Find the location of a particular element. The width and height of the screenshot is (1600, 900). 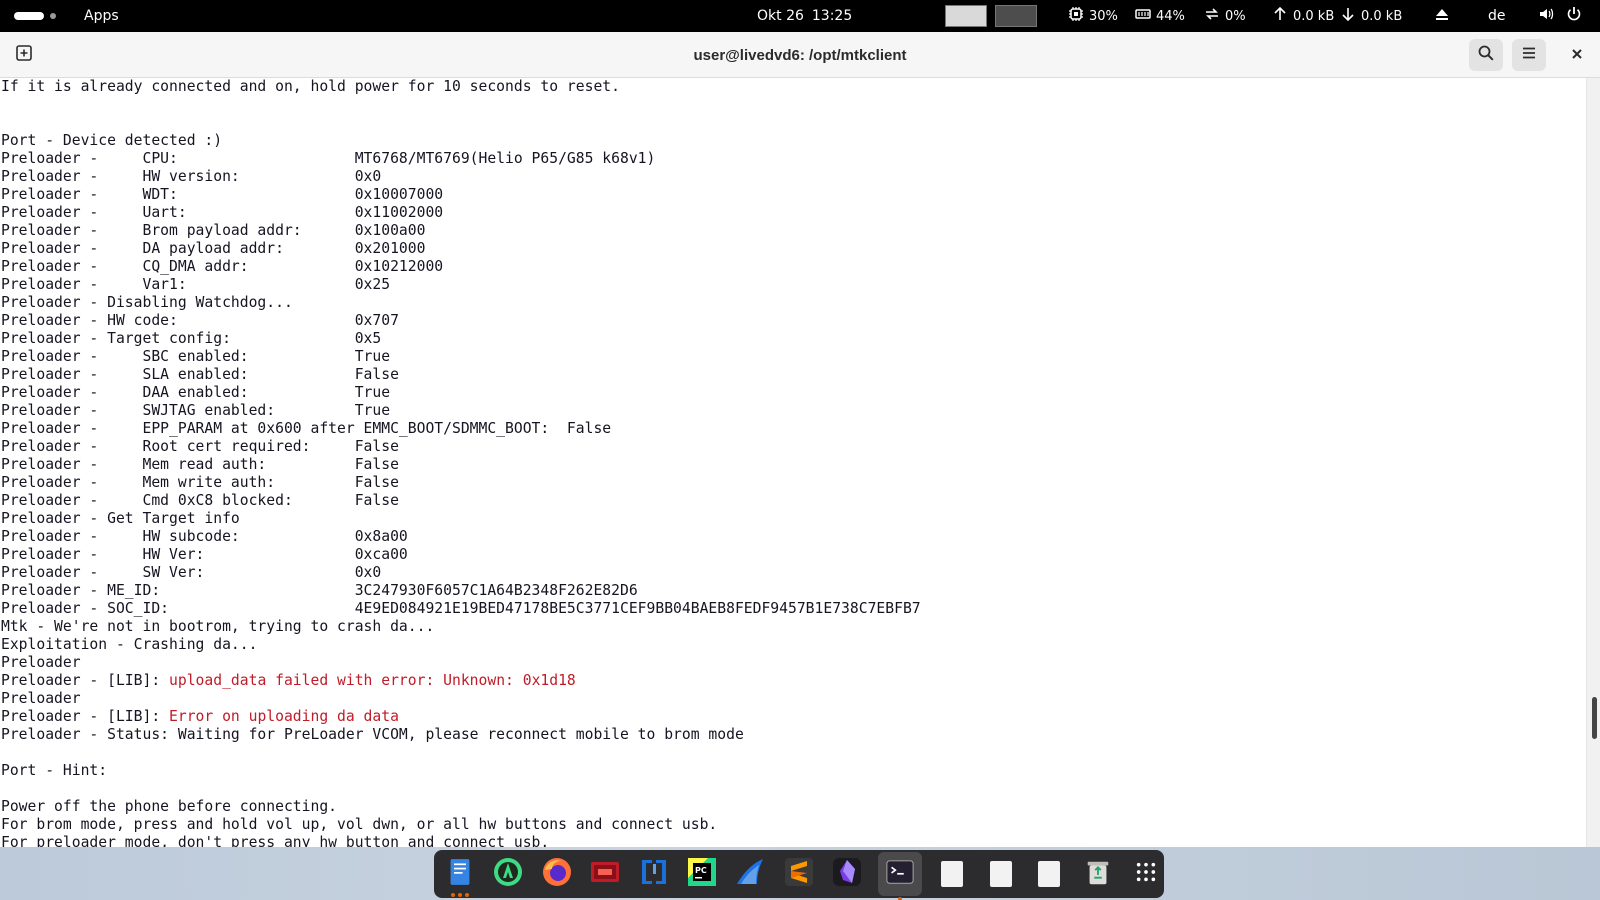

terminal-line: Preloader - DAA enabled: True is located at coordinates (461, 393).